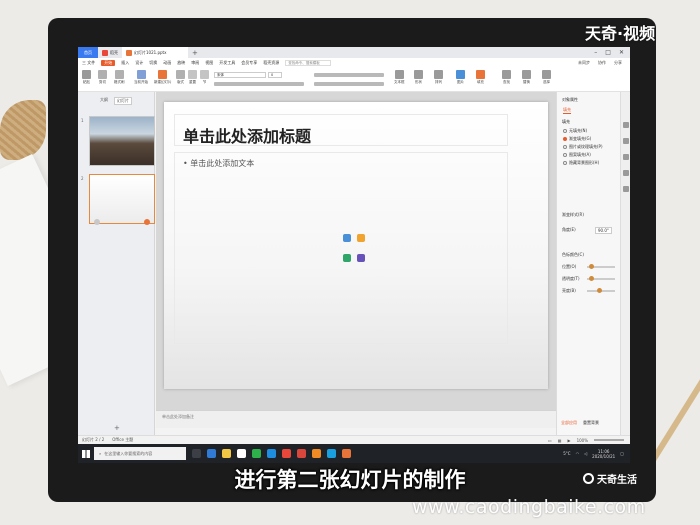 The image size is (700, 525). What do you see at coordinates (147, 222) in the screenshot?
I see `thumb-add-icon` at bounding box center [147, 222].